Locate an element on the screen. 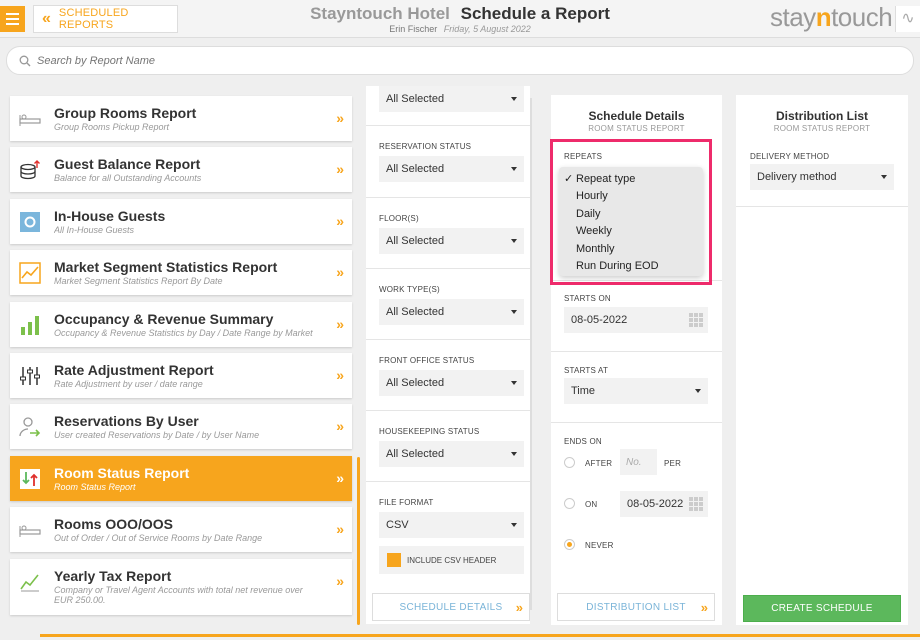 The height and width of the screenshot is (640, 920). ends-after-radio is located at coordinates (569, 462).